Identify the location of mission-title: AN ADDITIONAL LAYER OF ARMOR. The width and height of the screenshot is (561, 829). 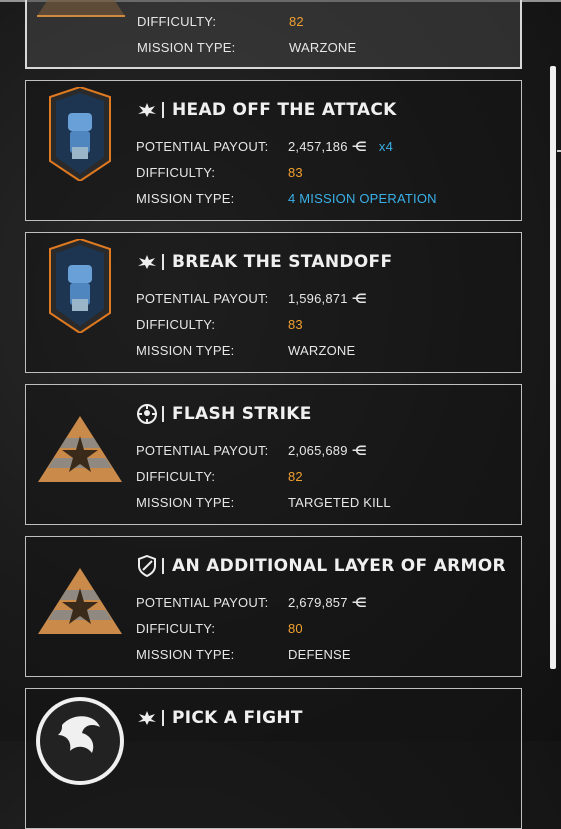
(339, 566).